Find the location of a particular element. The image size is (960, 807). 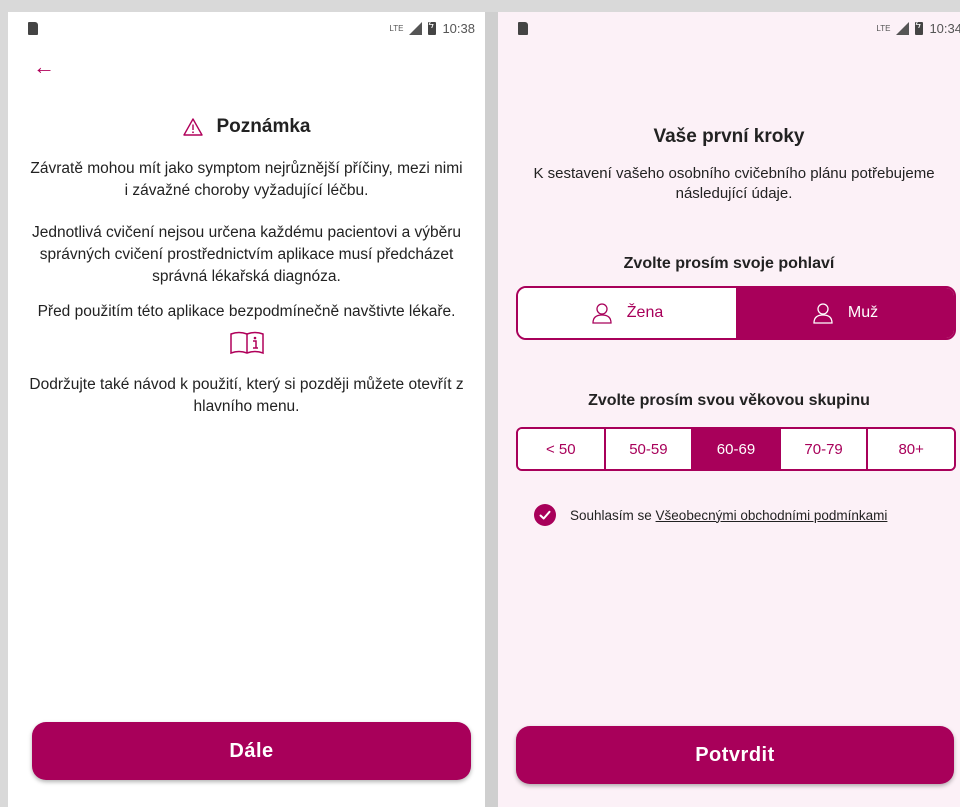

age-group-selector: < 50 50-59 60-69 70-79 80+ is located at coordinates (736, 449).